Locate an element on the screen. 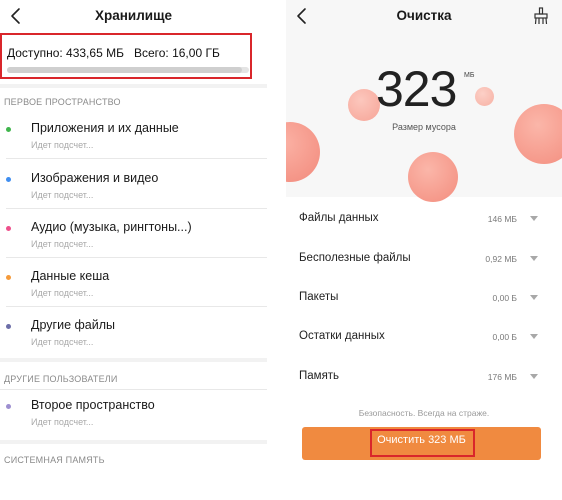 Image resolution: width=562 pixels, height=500 pixels. list-item-title: Данные кеша is located at coordinates (70, 276).